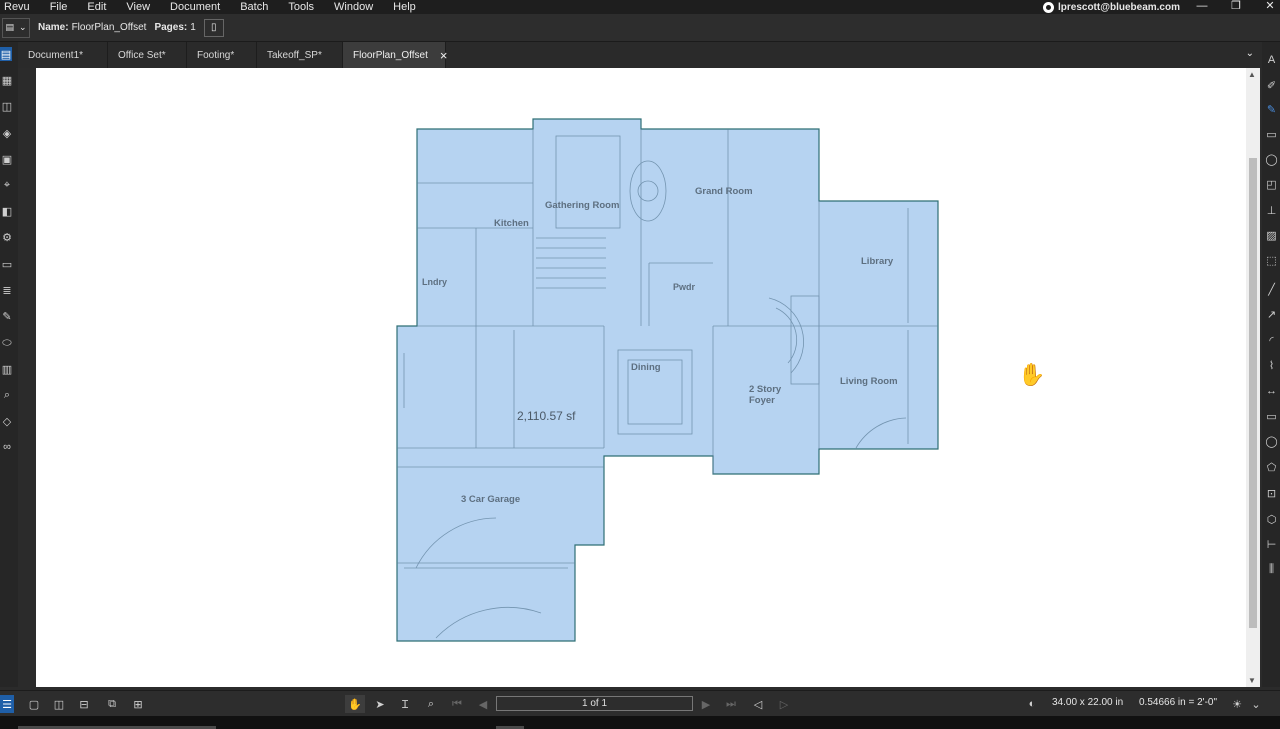 This screenshot has width=1280, height=729. What do you see at coordinates (193, 27) in the screenshot?
I see `pages-value: 1` at bounding box center [193, 27].